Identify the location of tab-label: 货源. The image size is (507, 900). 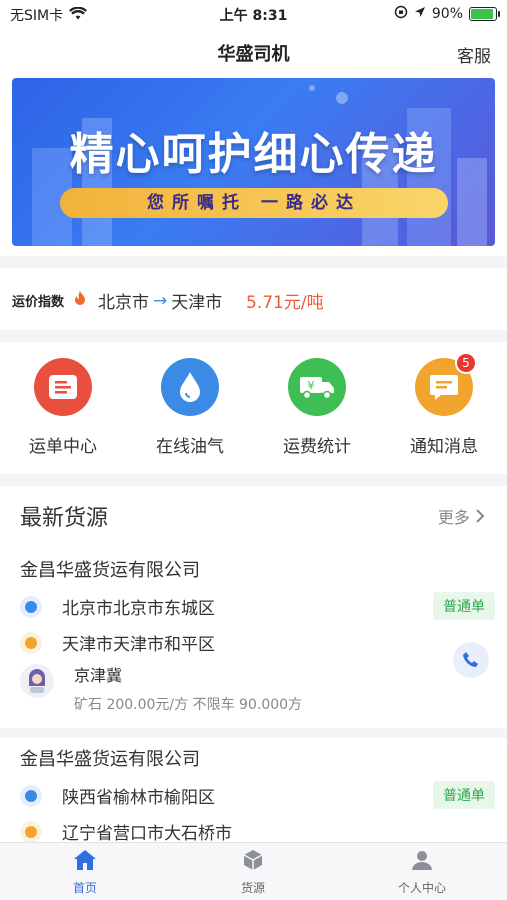
(252, 888).